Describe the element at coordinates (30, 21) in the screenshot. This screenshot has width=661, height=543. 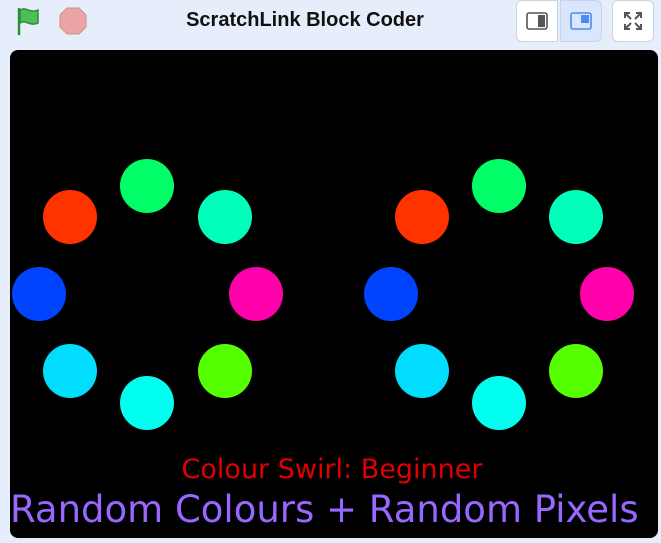
I see `green-flag-icon` at that location.